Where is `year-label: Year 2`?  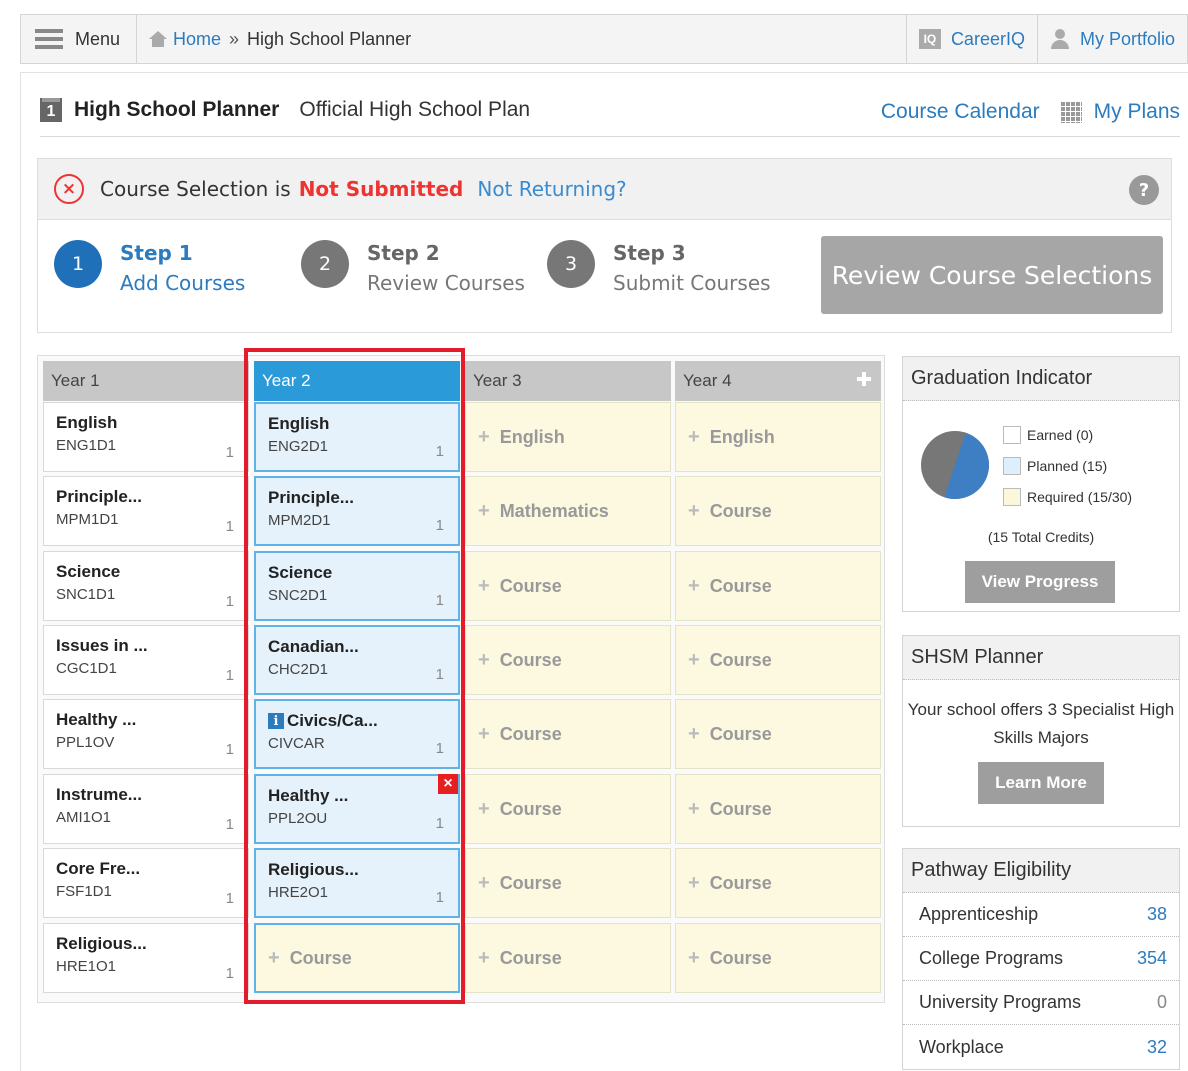 year-label: Year 2 is located at coordinates (286, 380).